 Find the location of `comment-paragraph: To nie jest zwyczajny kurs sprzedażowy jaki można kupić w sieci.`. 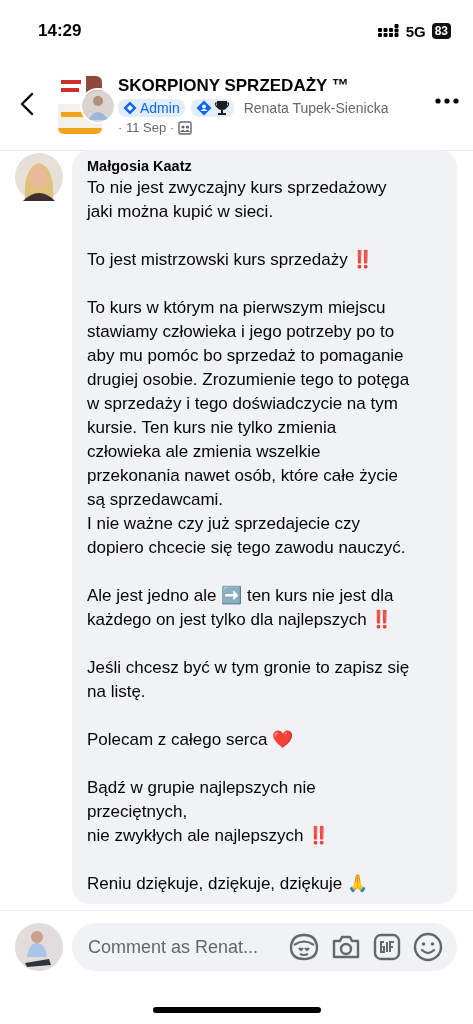

comment-paragraph: To nie jest zwyczajny kurs sprzedażowy jaki można kupić w sieci. is located at coordinates (237, 200).